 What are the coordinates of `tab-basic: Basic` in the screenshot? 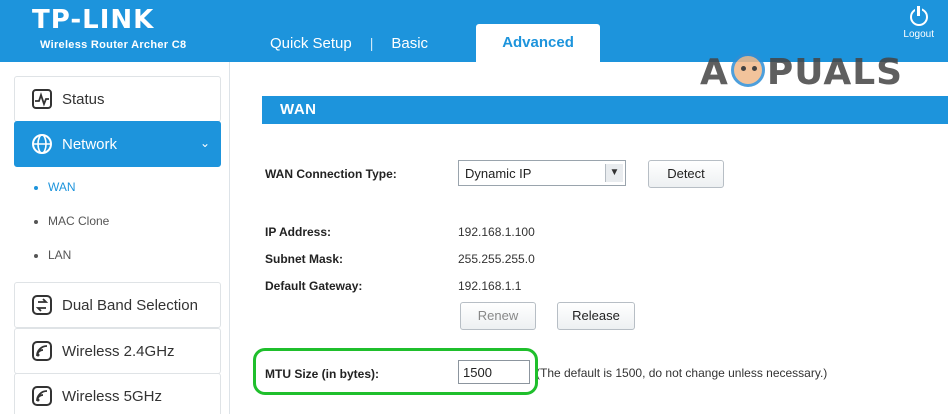 It's located at (409, 48).